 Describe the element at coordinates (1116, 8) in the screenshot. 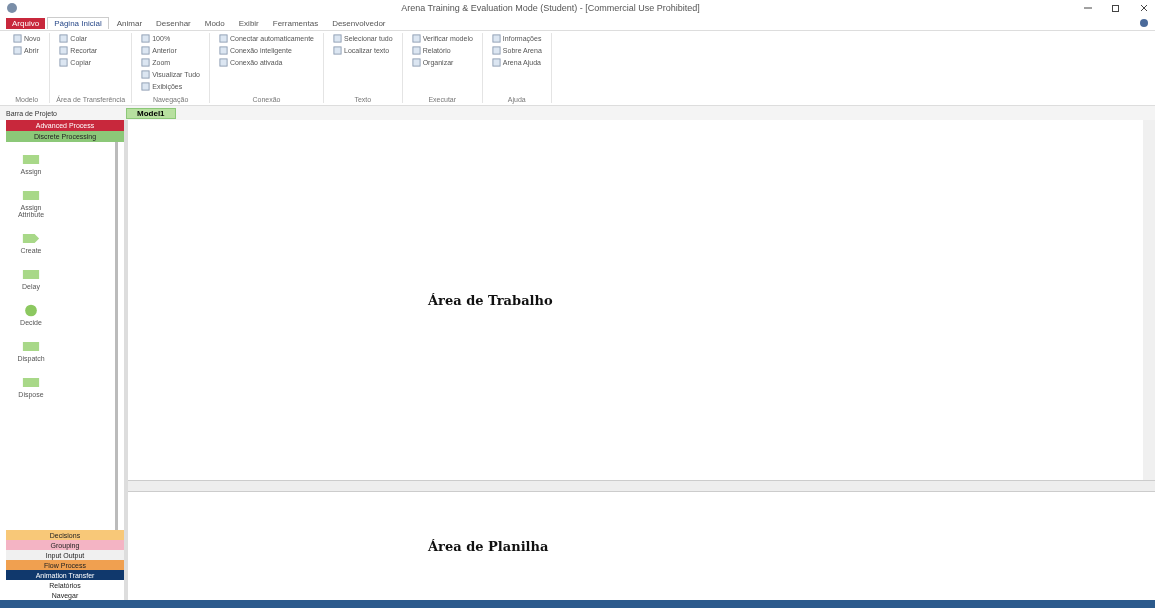

I see `restore-icon` at that location.